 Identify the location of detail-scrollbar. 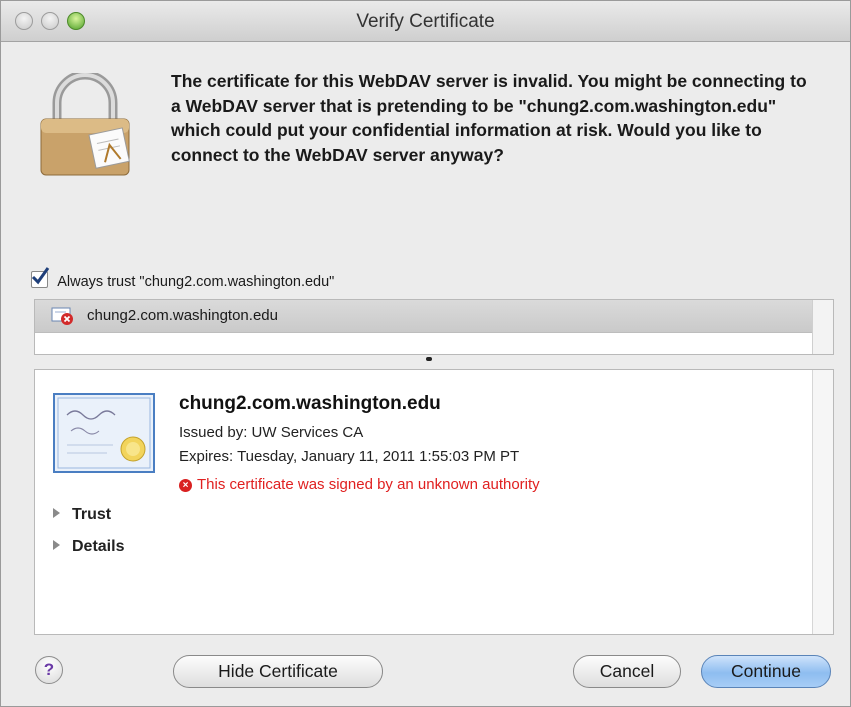
(822, 502).